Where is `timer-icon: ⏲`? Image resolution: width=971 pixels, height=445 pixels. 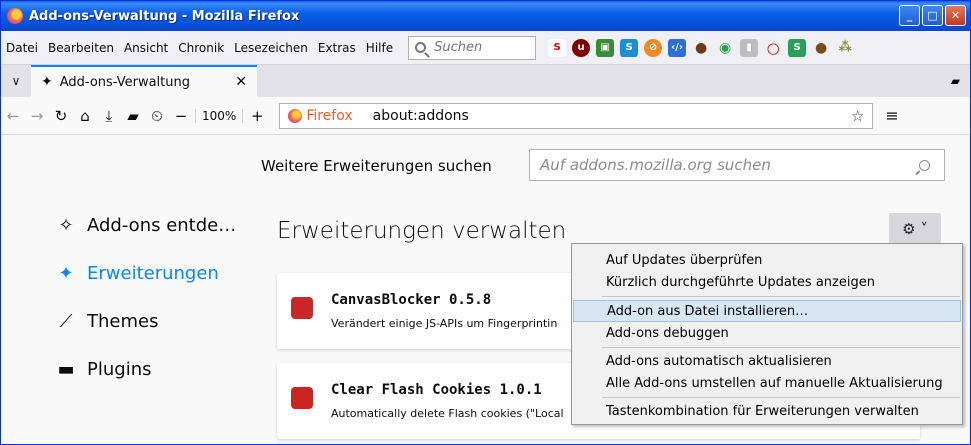
timer-icon: ⏲ is located at coordinates (157, 116).